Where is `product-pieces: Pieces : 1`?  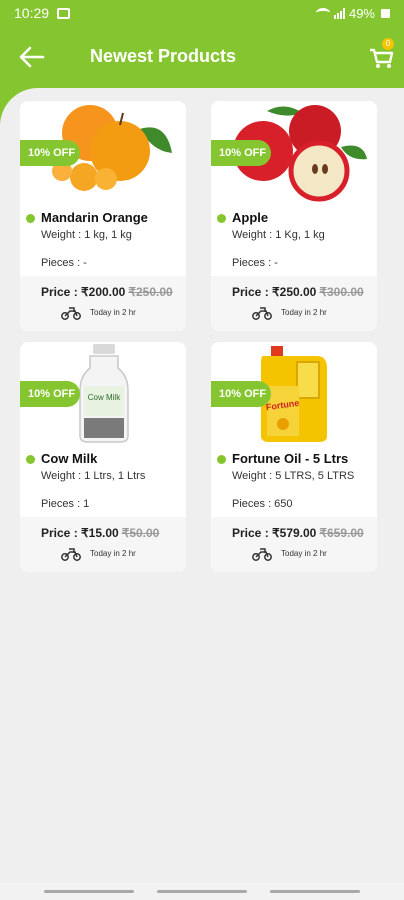
product-pieces: Pieces : 1 is located at coordinates (65, 504).